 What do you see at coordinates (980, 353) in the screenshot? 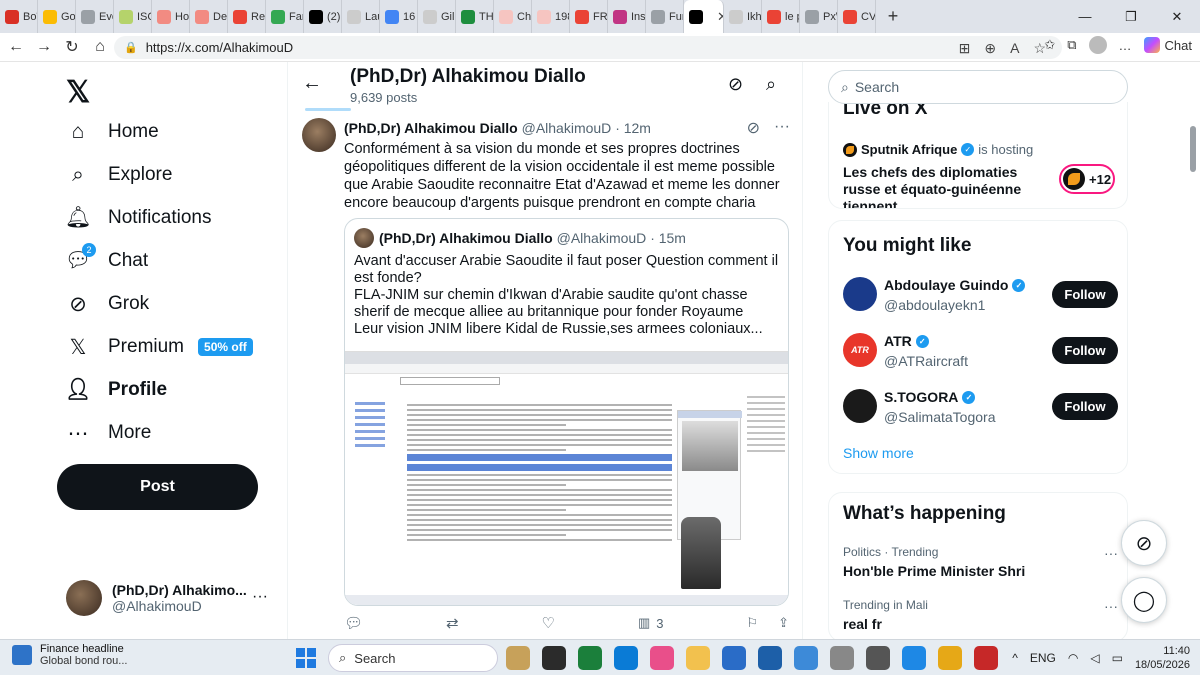
I see `suggestion-row: ATR ATR ✓ @ATRaircraft Follow` at bounding box center [980, 353].